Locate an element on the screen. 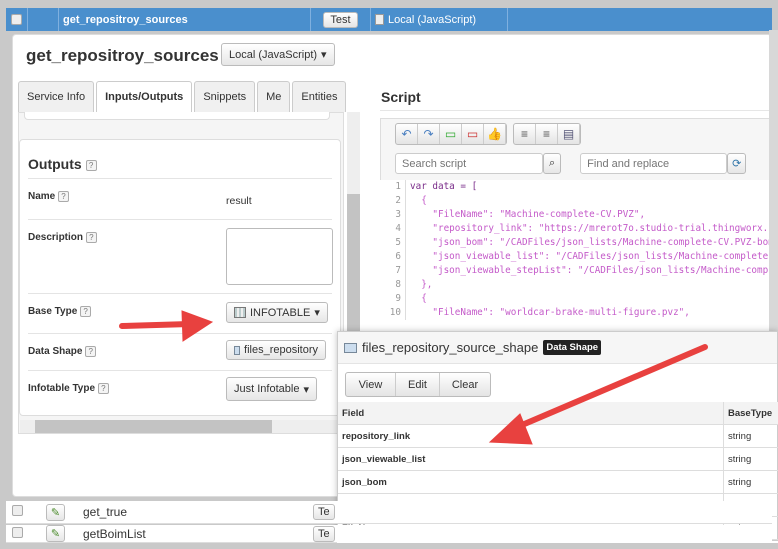  arrow-down-left-head is located at coordinates (510, 429).